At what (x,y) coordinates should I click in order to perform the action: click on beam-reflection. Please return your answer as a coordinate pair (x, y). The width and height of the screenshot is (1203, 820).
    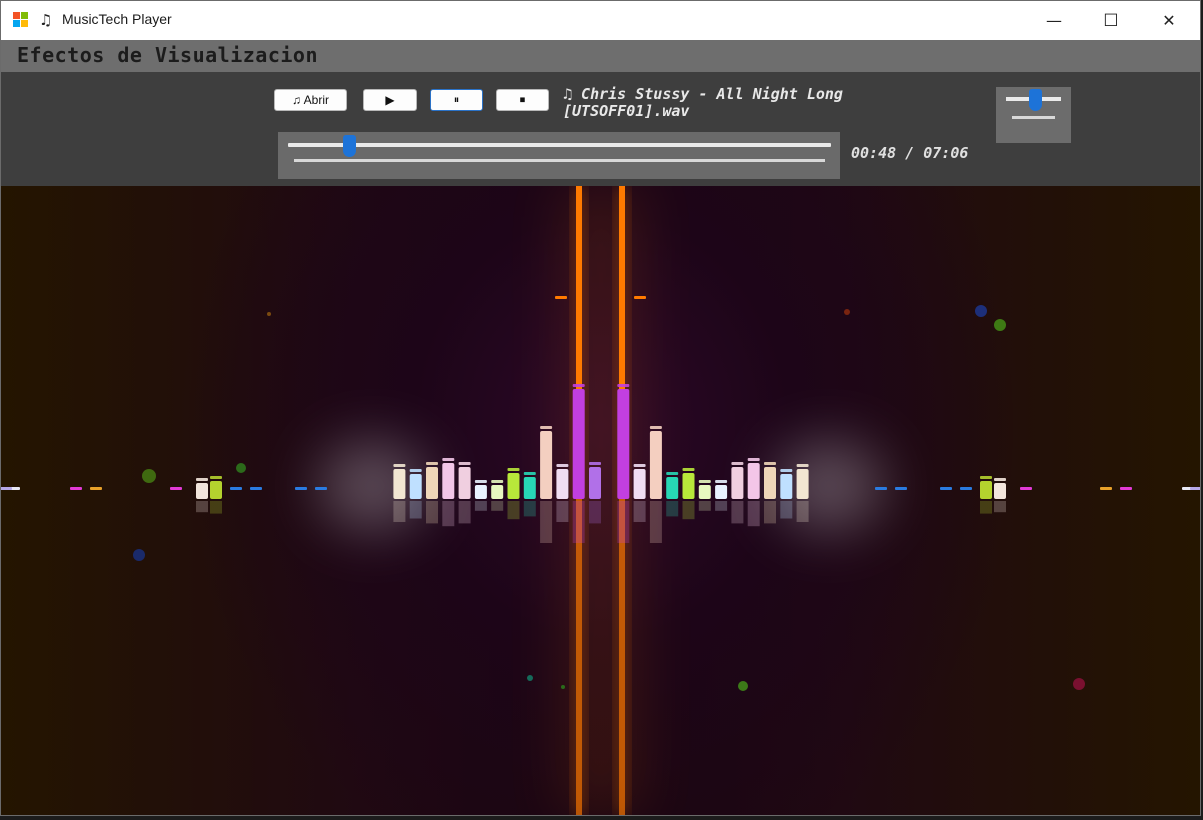
    Looking at the image, I should click on (622, 657).